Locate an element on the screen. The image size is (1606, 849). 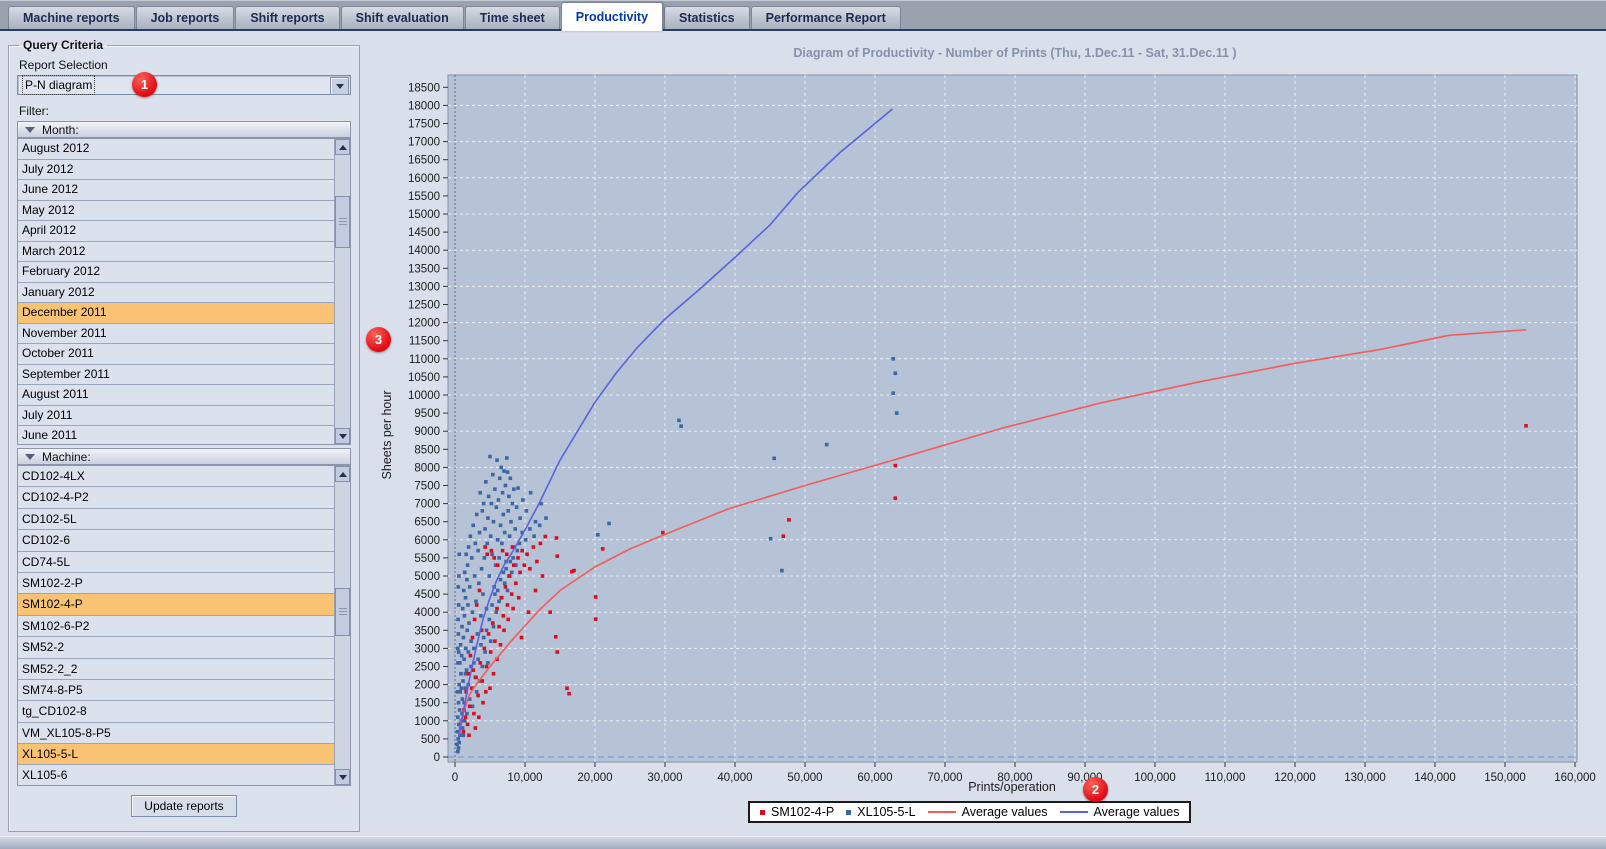
month-list-item: August 2011 is located at coordinates (176, 395).